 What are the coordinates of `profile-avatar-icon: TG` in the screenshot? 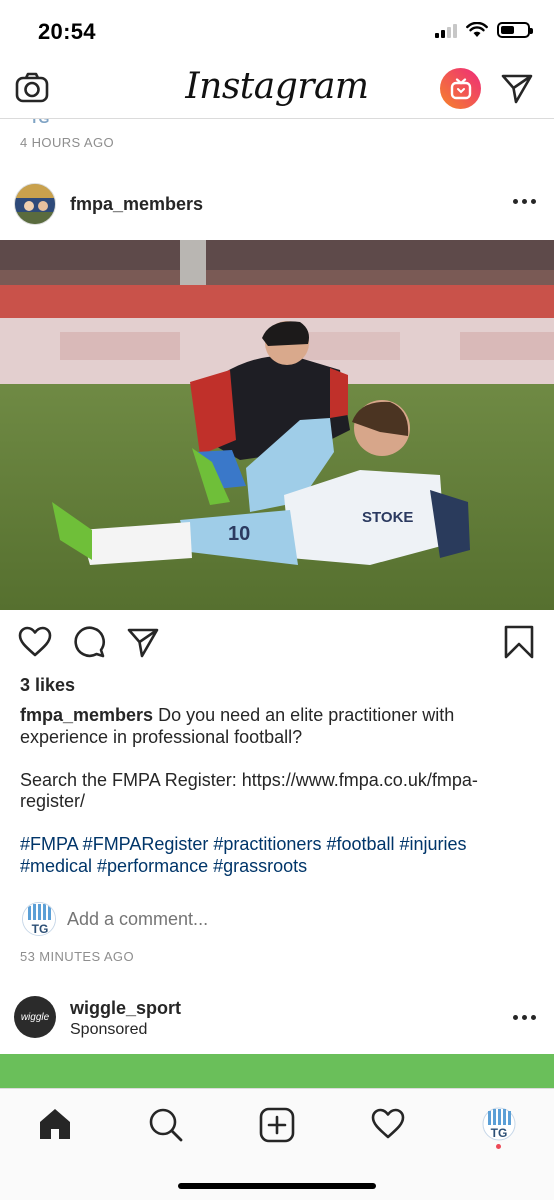 It's located at (499, 1124).